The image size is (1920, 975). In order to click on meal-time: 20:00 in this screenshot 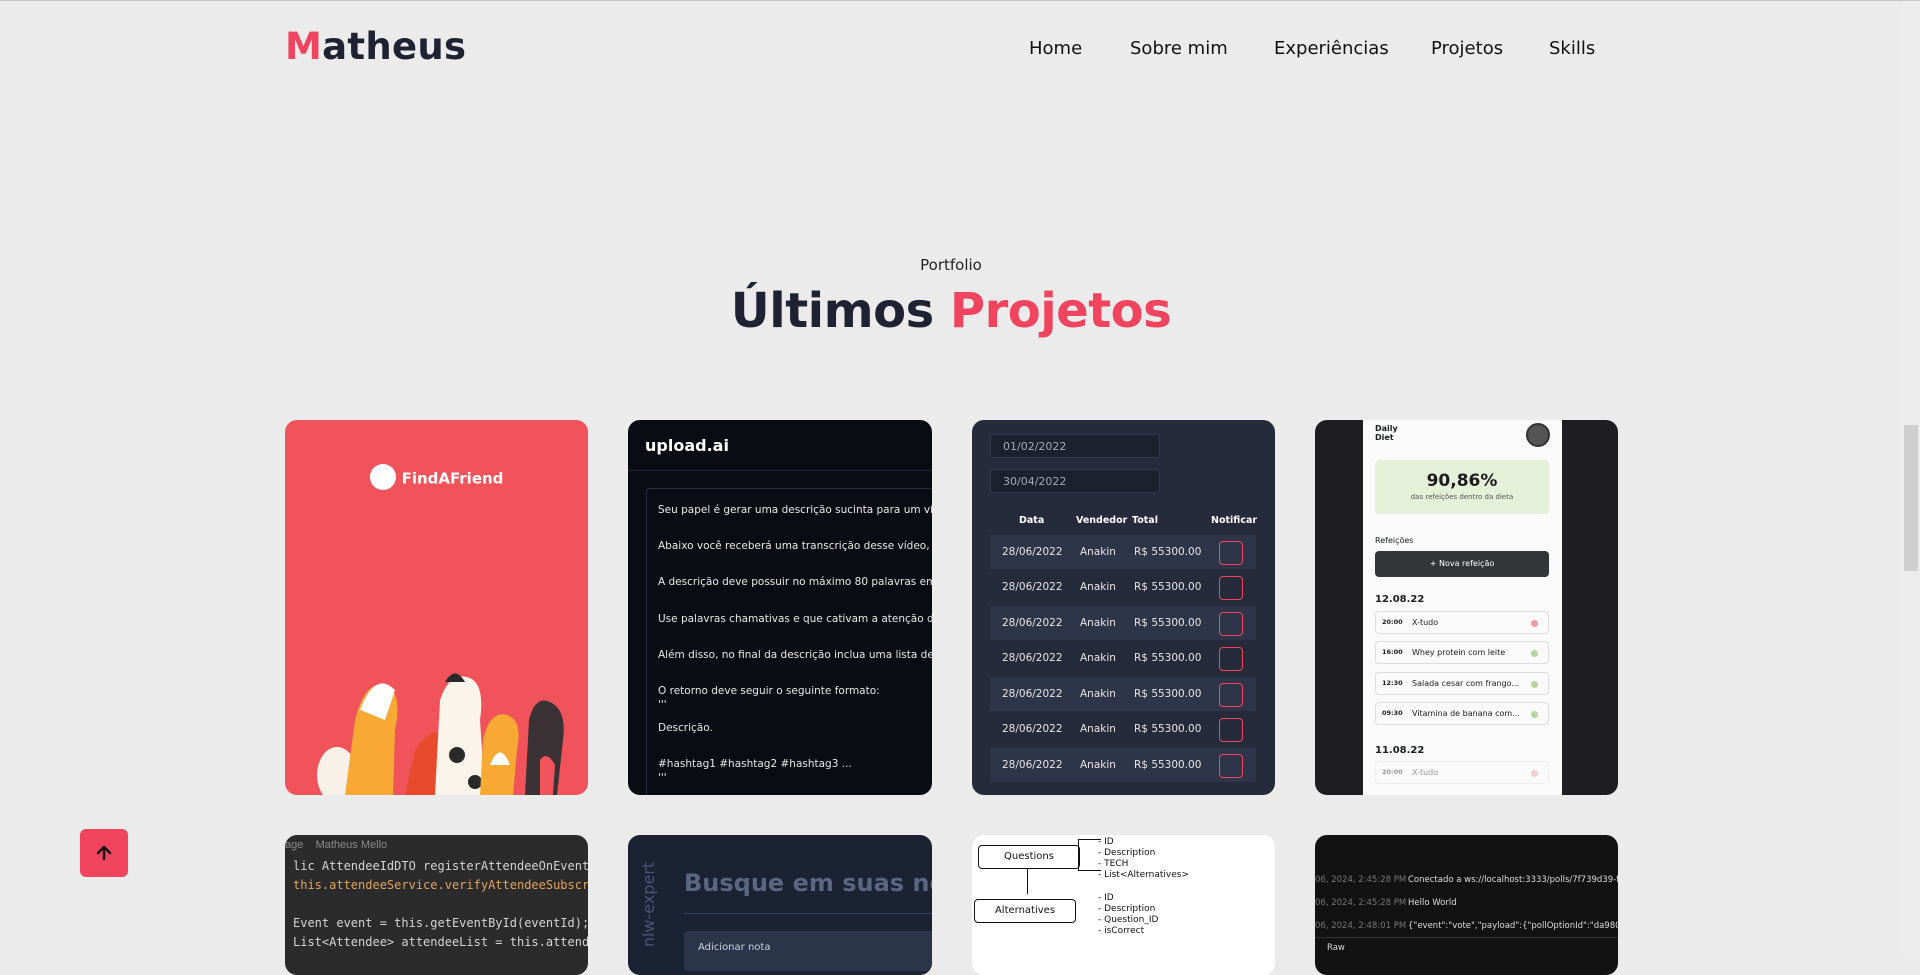, I will do `click(1392, 772)`.